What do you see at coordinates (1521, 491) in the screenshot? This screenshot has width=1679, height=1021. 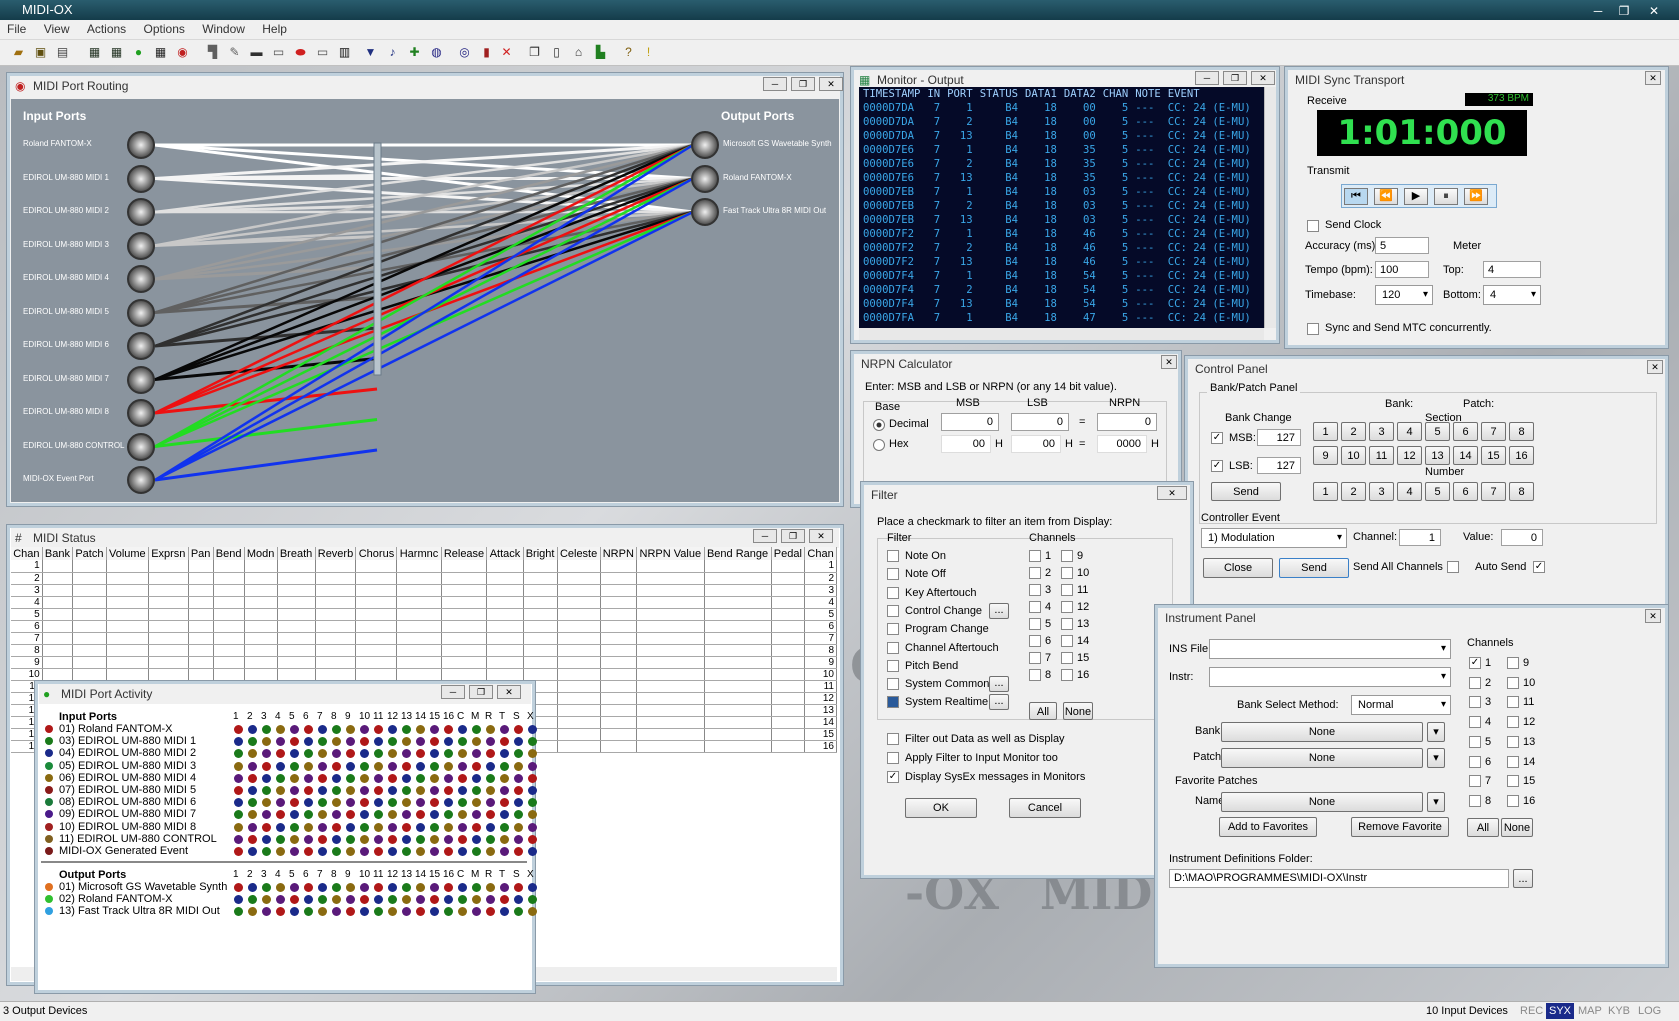 I see `number-button: 8` at bounding box center [1521, 491].